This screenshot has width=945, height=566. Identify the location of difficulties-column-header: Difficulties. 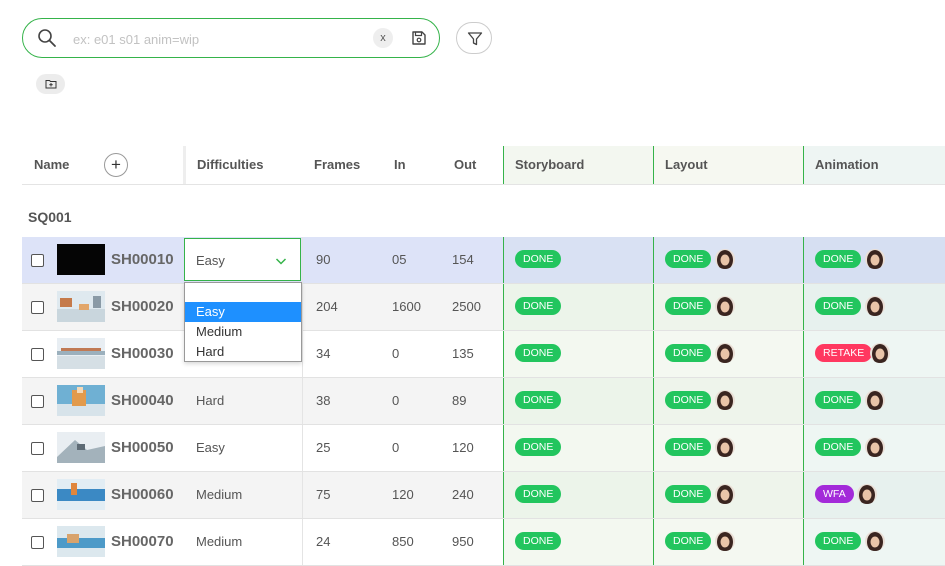
(243, 165).